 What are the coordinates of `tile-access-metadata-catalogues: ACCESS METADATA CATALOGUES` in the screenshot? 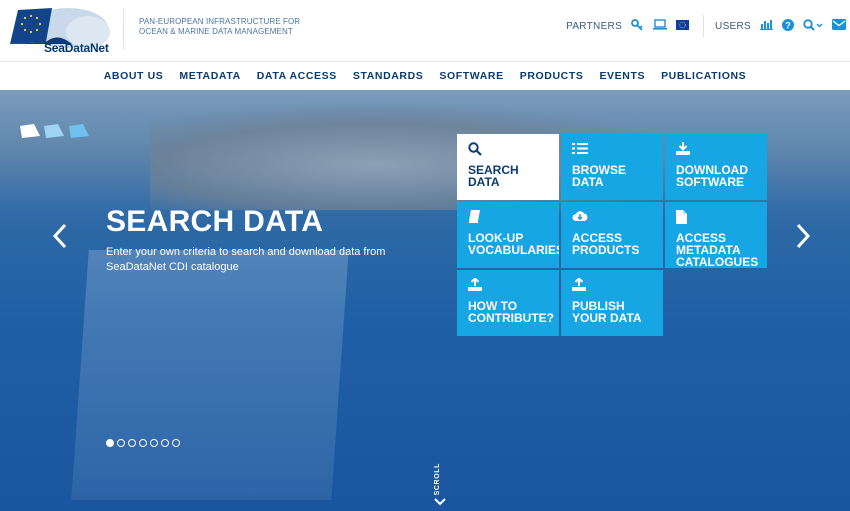 It's located at (716, 235).